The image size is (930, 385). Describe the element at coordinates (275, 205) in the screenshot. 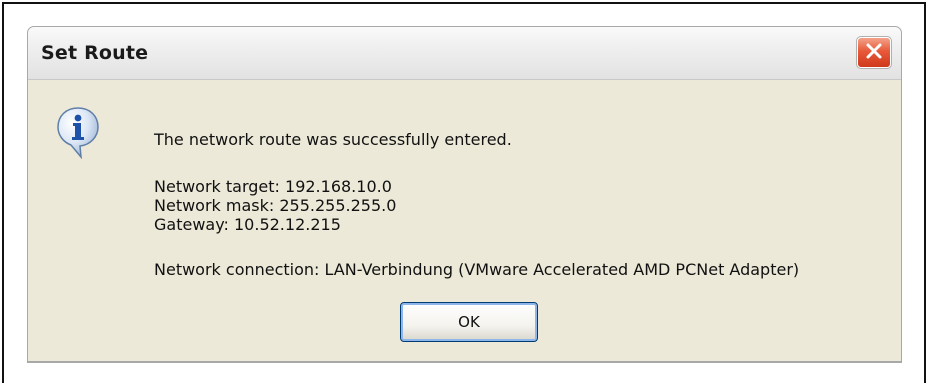

I see `network-mask-text: Network mask: 255.255.255.0` at that location.